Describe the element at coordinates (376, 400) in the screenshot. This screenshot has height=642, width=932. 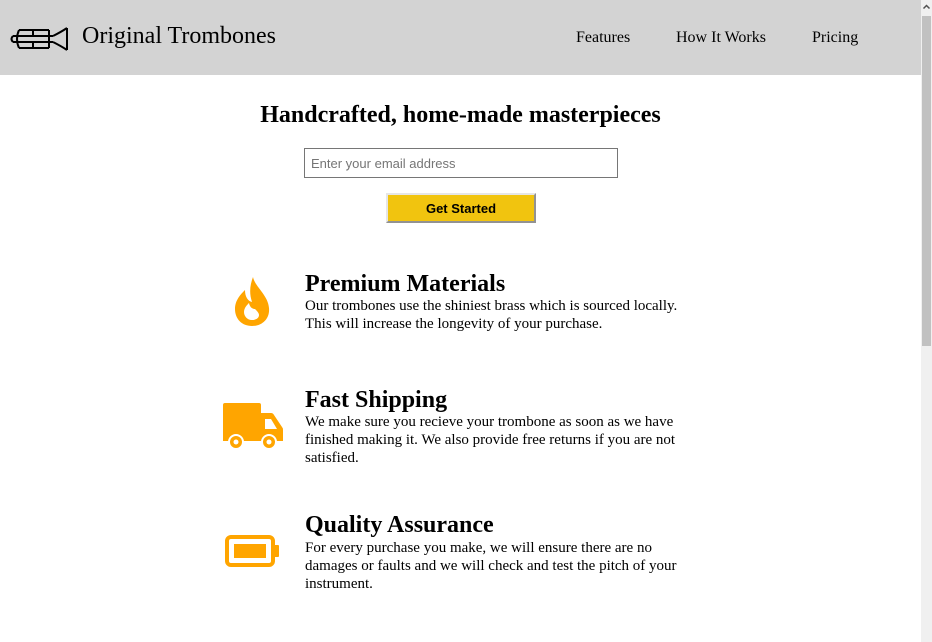
I see `feature-title-fast-shipping: Fast Shipping` at that location.